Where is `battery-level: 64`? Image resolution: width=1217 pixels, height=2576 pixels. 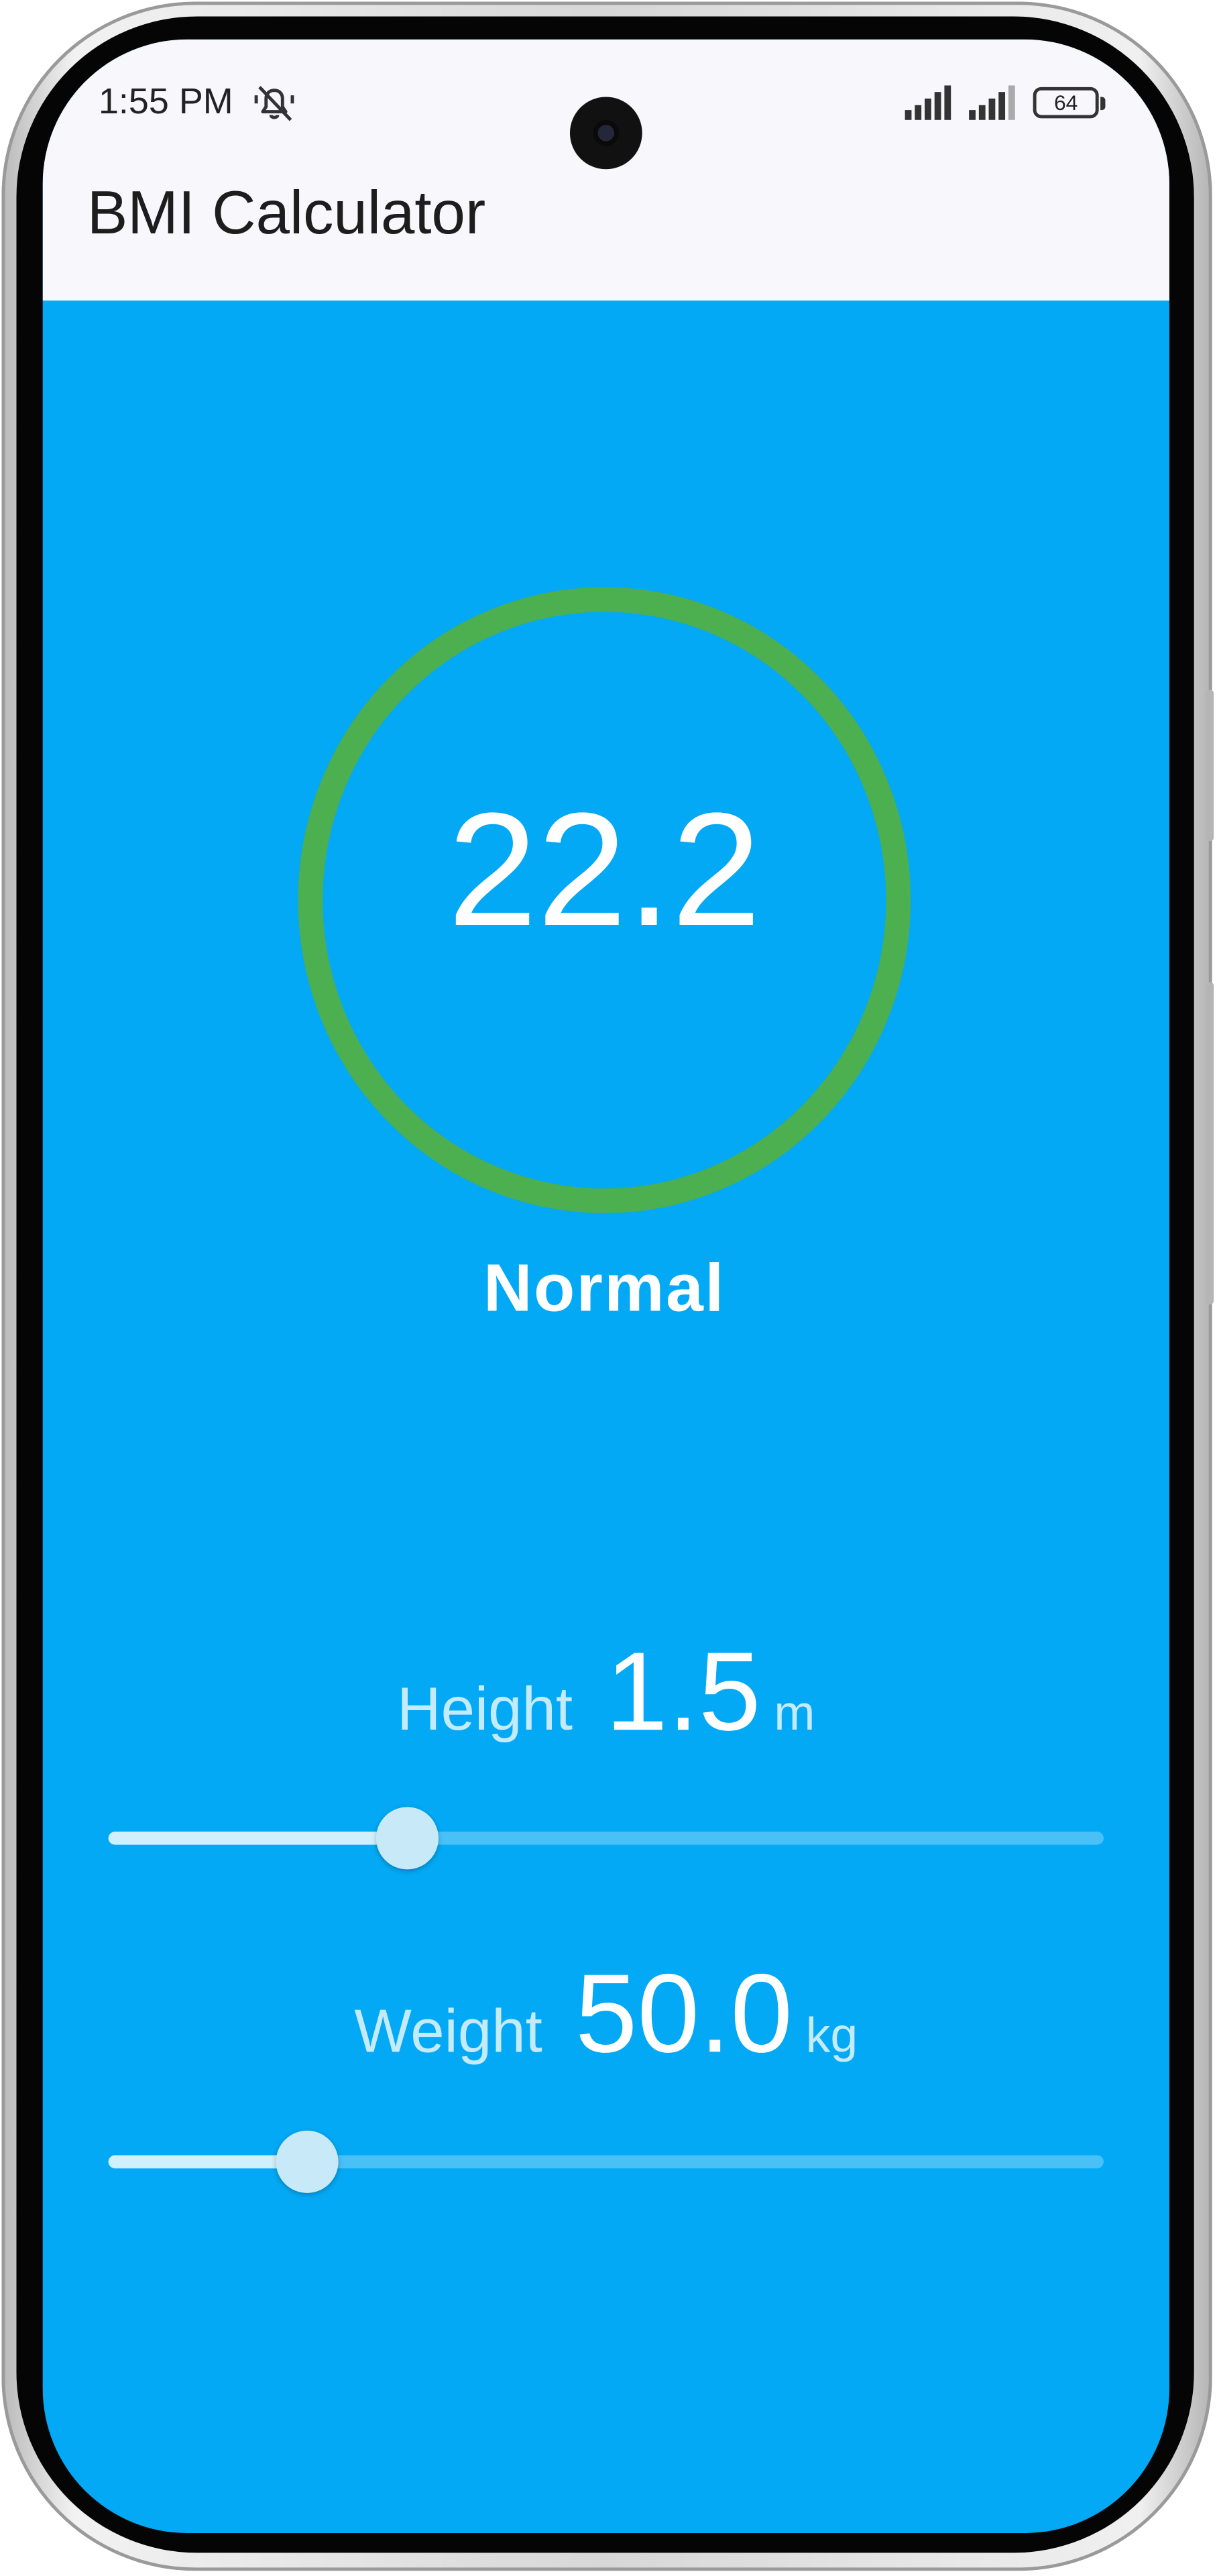
battery-level: 64 is located at coordinates (1065, 102).